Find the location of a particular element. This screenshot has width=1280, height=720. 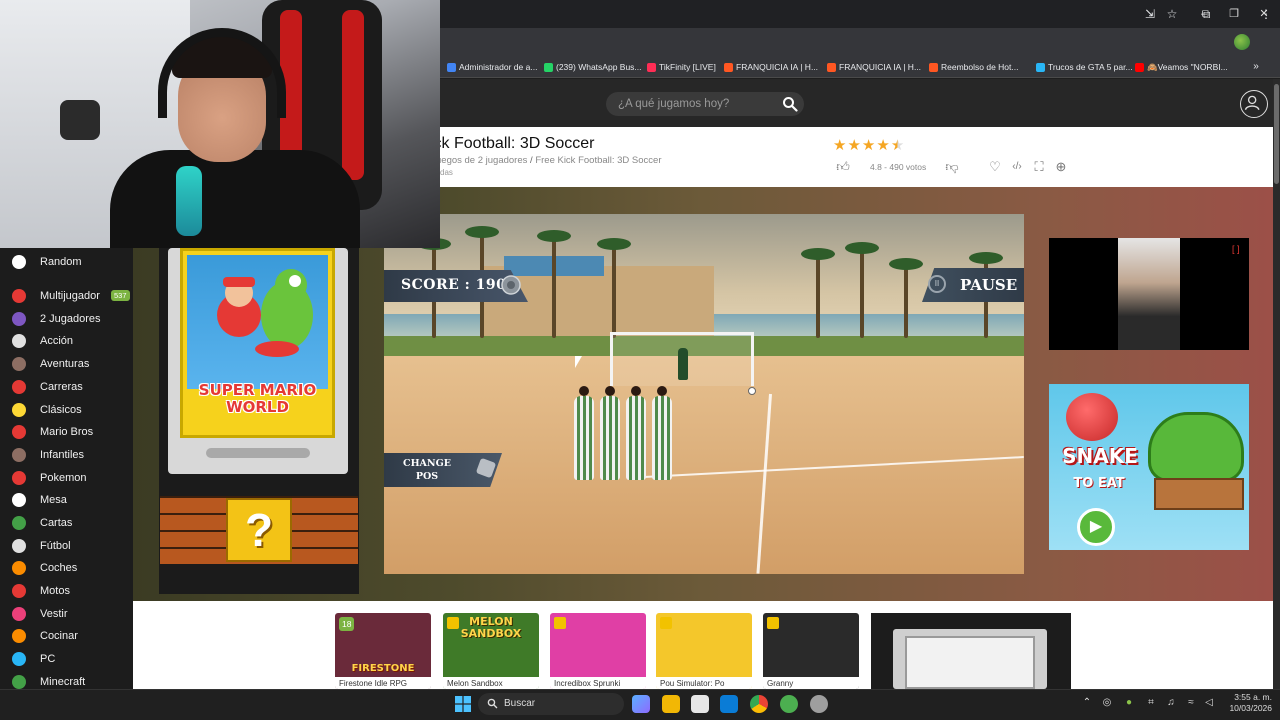

sidebar-item-multijugador: Multijugador 537 is located at coordinates (66, 296).